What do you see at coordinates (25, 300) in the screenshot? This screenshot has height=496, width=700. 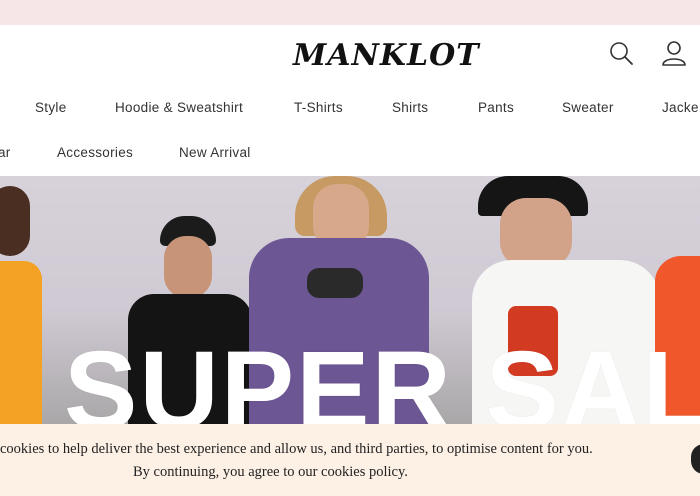 I see `hero-person-left` at bounding box center [25, 300].